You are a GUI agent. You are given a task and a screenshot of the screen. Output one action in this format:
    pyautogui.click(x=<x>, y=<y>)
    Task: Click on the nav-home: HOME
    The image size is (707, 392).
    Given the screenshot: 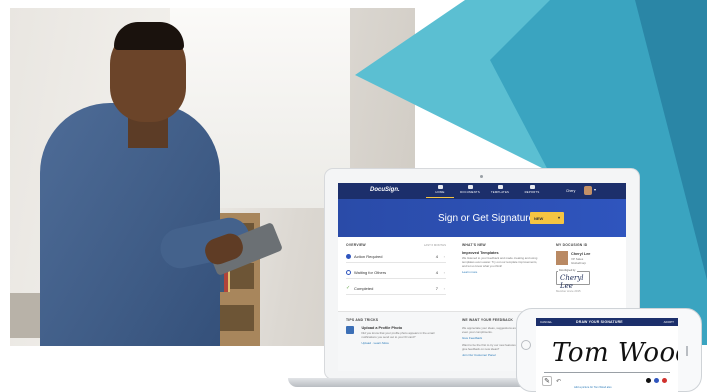 What is the action you would take?
    pyautogui.click(x=440, y=191)
    